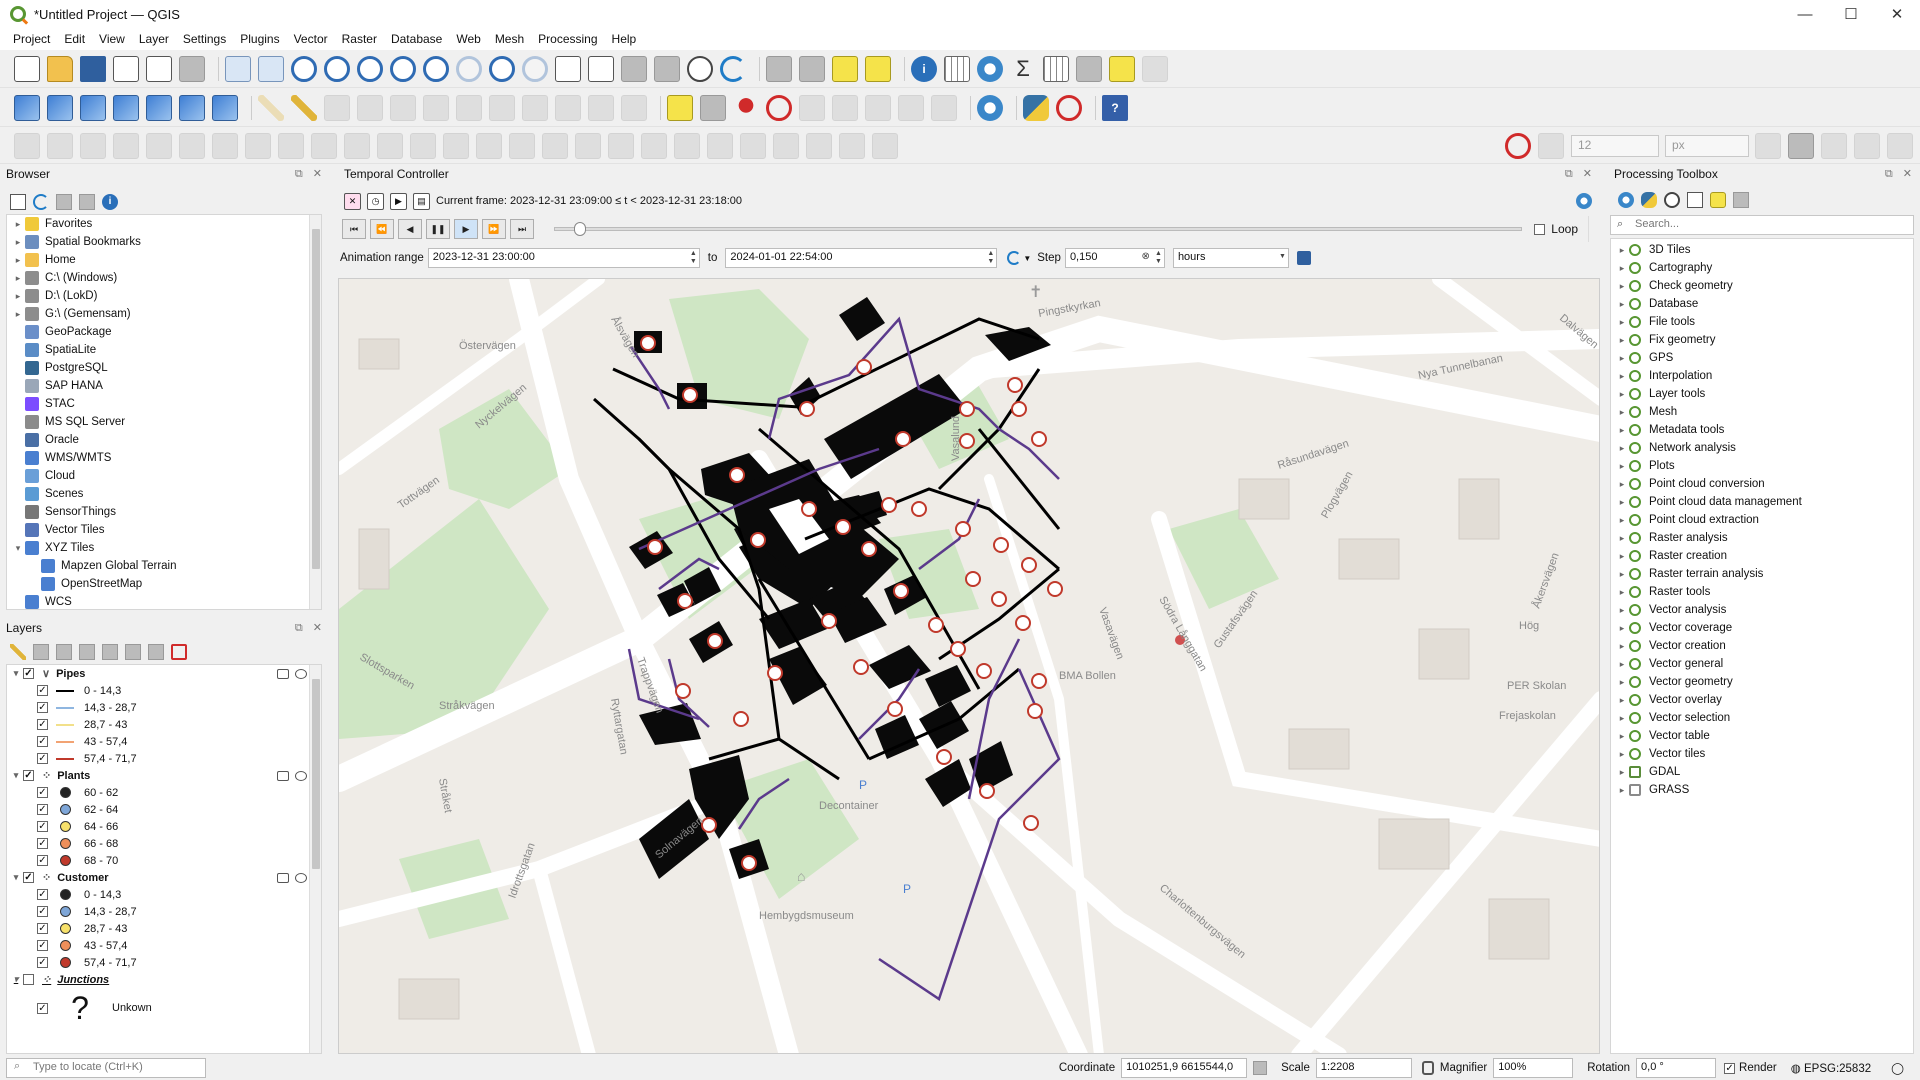  I want to click on animation-slider, so click(1038, 229).